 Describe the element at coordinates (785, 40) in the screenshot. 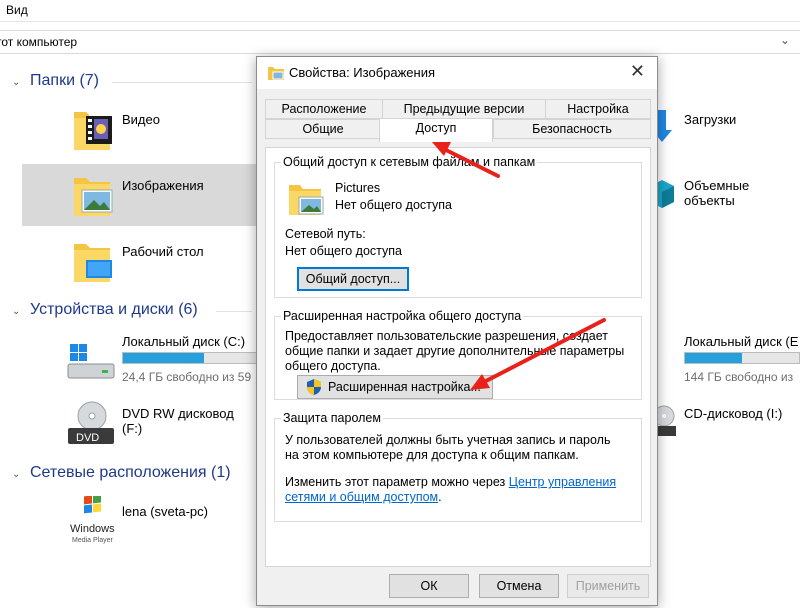

I see `address-dropdown-icon: ⌄` at that location.